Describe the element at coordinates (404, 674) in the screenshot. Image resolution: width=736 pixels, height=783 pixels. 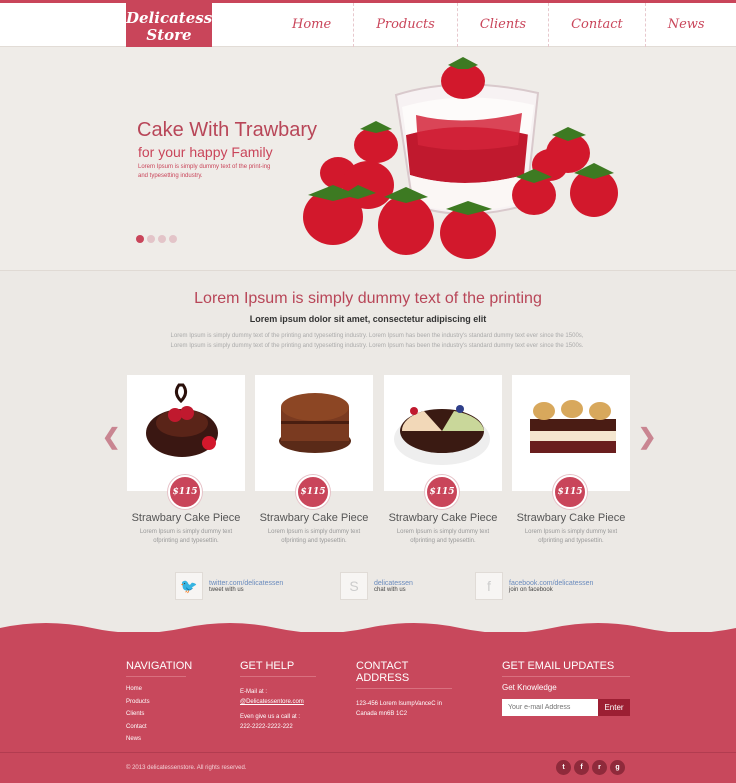
I see `footer-heading: CONTACT ADDRESS` at that location.